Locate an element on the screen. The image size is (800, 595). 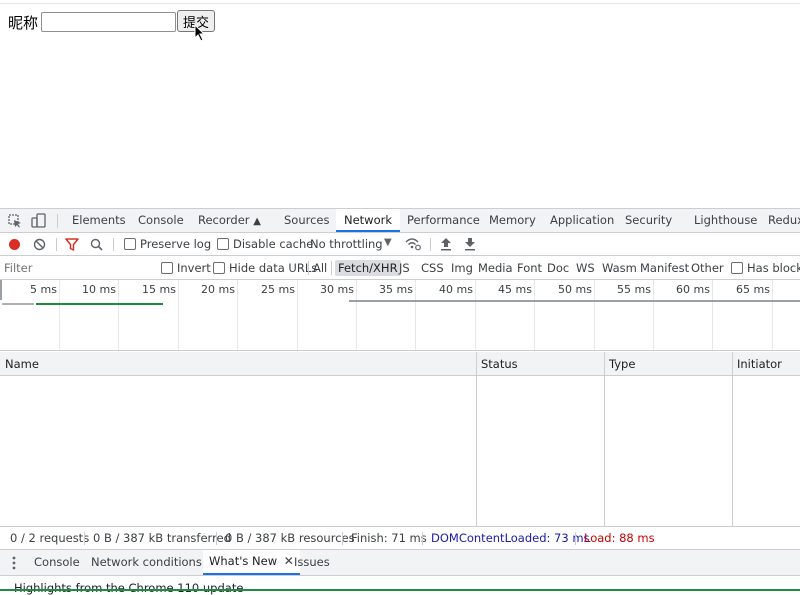
overview-tick-label: 30 ms is located at coordinates (337, 289).